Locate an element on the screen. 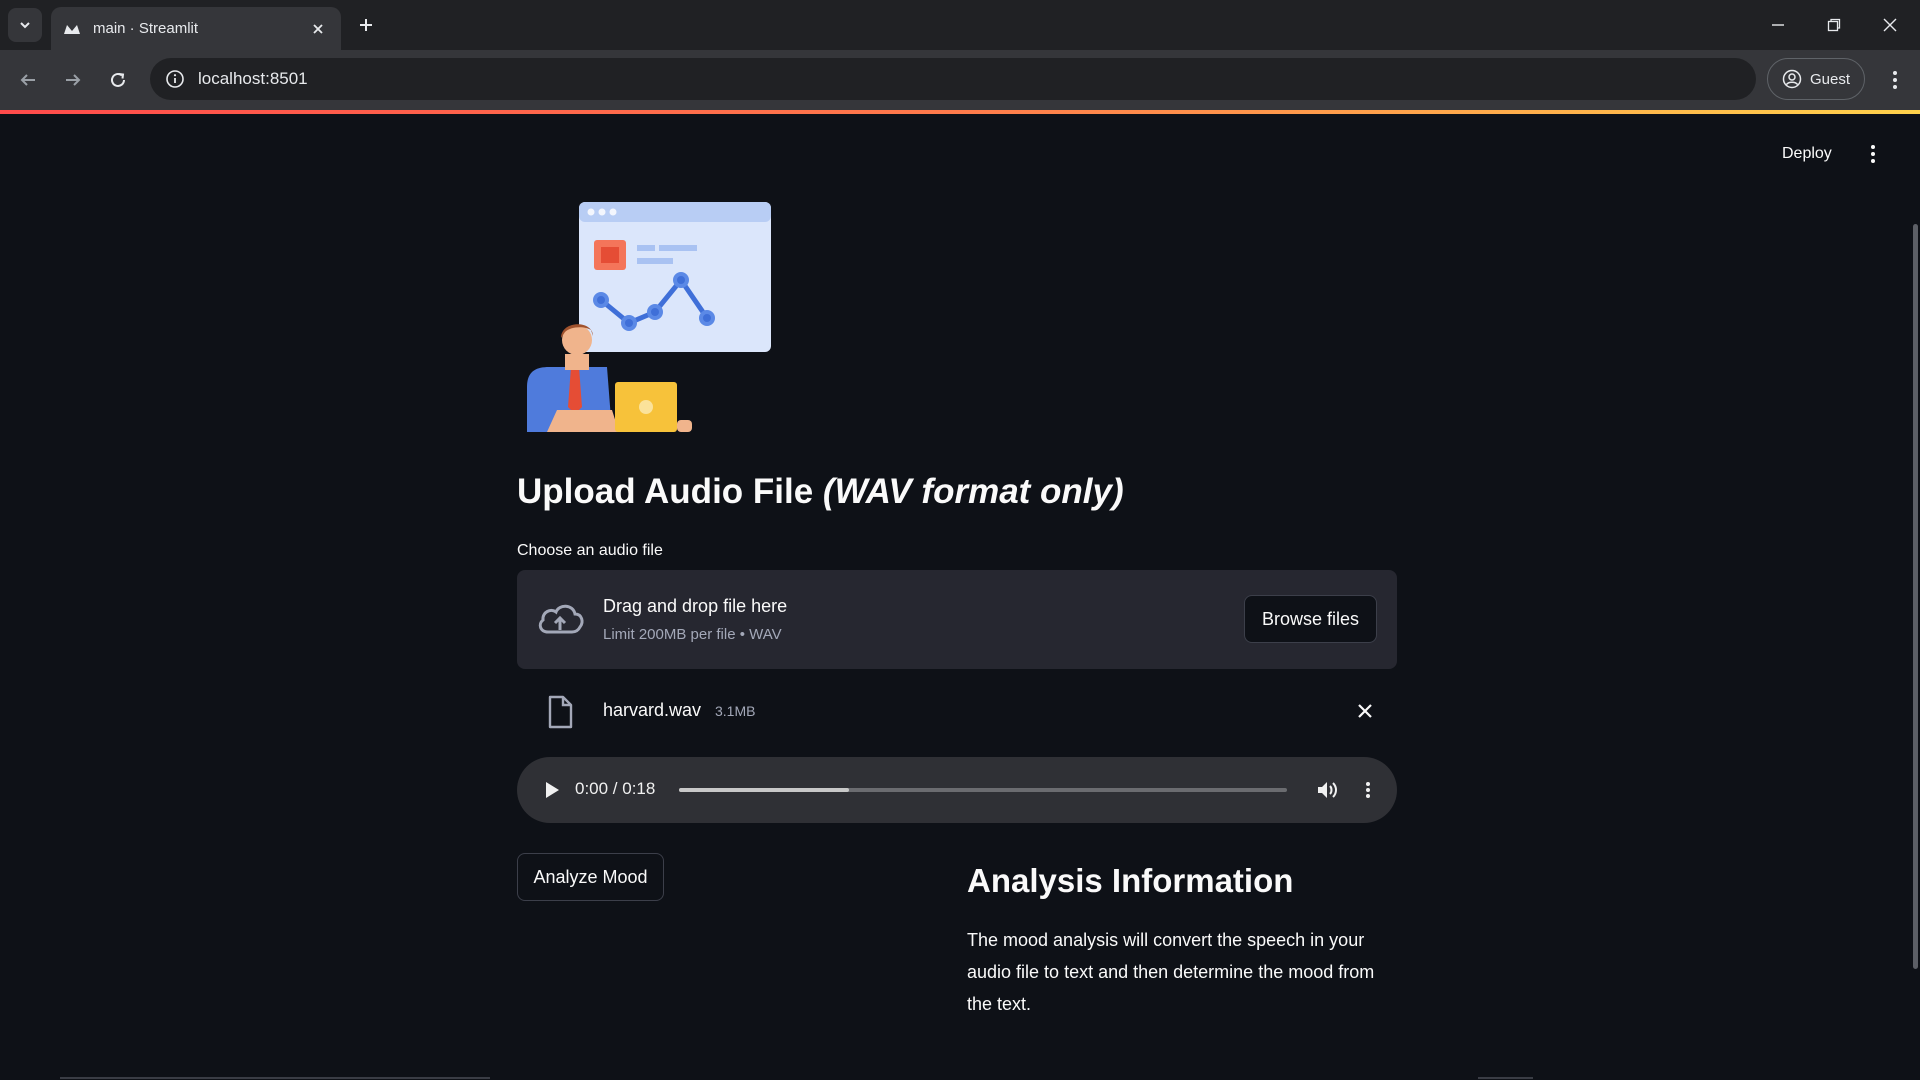 This screenshot has height=1080, width=1920. audio-seek-bar is located at coordinates (983, 790).